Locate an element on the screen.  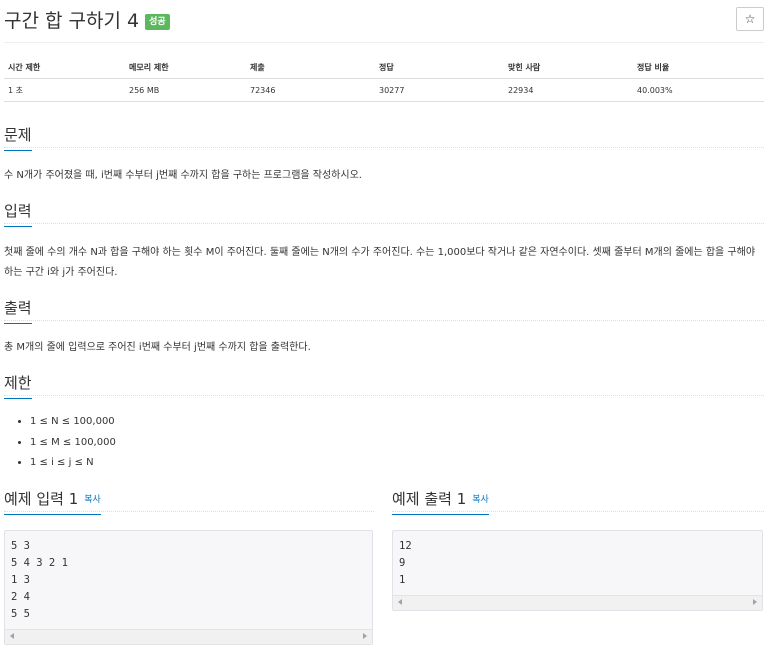
sample-input-title-text: 예제 입력 1 is located at coordinates (41, 499).